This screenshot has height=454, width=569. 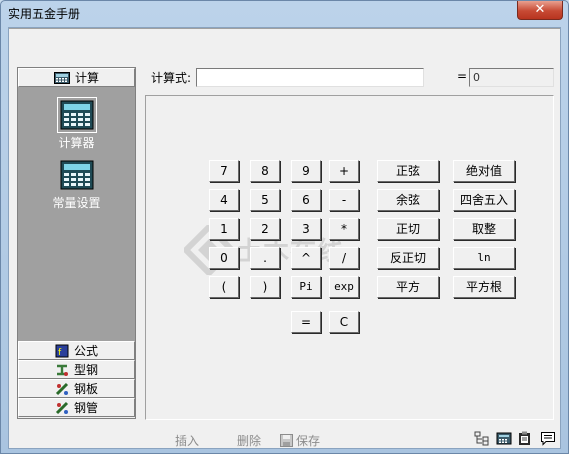 What do you see at coordinates (408, 229) in the screenshot?
I see `key-tangent: 正切` at bounding box center [408, 229].